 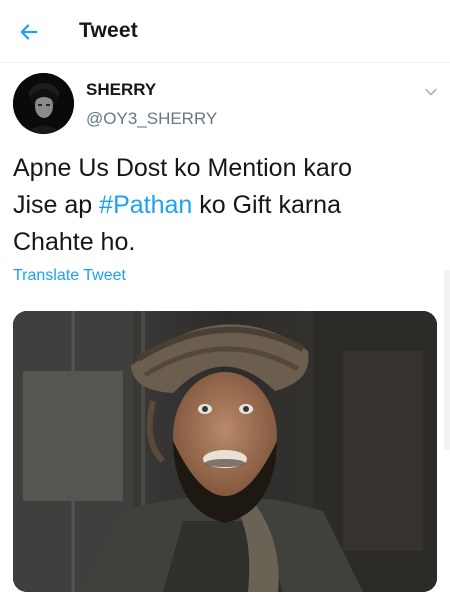 I want to click on tweet-text-line-2-prefix: Jise ap, so click(x=56, y=205).